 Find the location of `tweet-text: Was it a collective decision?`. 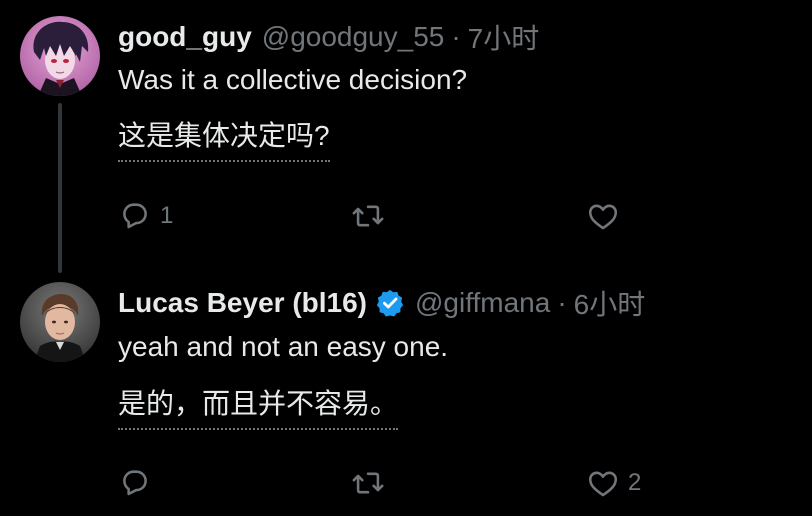

tweet-text: Was it a collective decision? is located at coordinates (293, 79).